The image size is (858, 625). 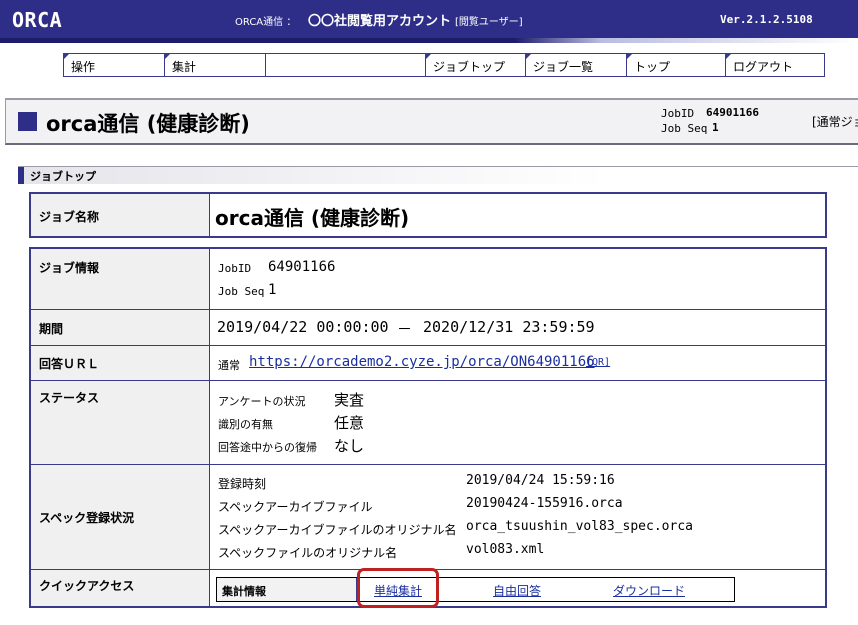 I want to click on spec-item-name: 登録時刻, so click(x=242, y=484).